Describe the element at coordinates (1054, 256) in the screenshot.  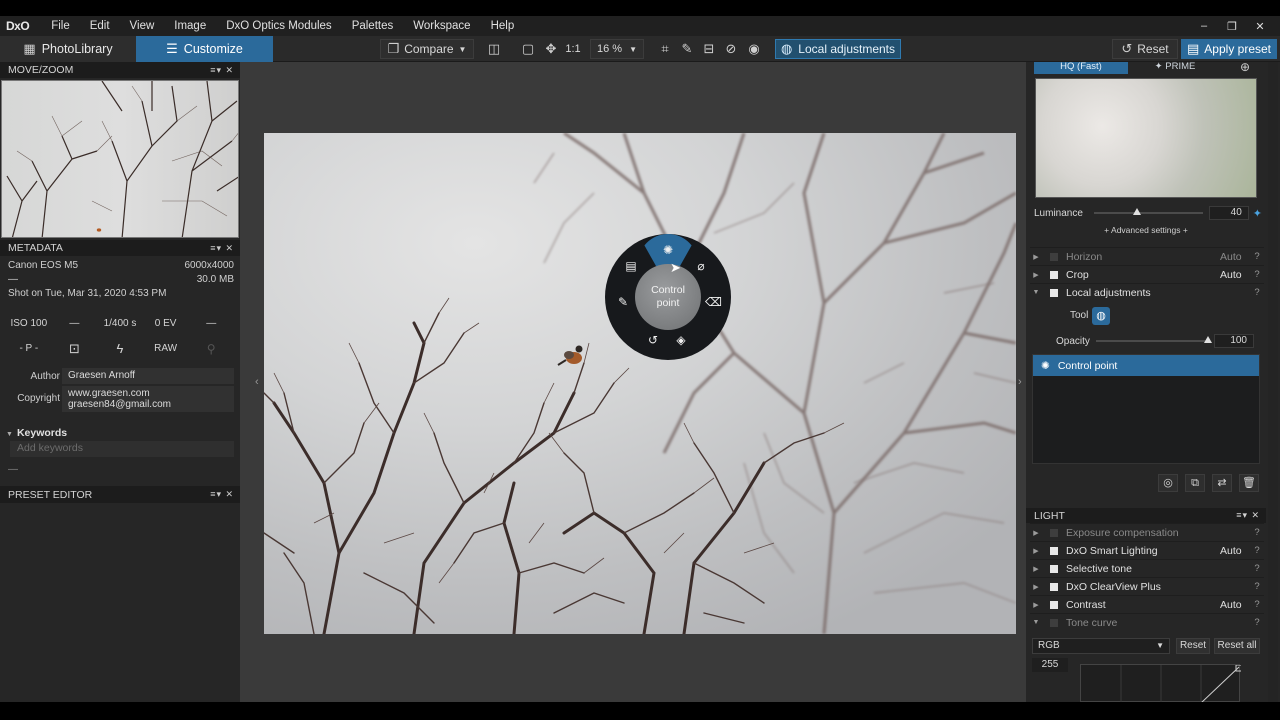
I see `horizon-checkbox` at that location.